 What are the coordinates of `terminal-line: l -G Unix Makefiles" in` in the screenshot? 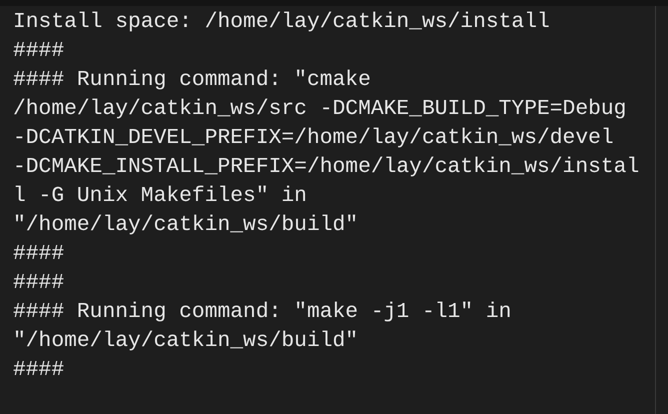 It's located at (160, 196).